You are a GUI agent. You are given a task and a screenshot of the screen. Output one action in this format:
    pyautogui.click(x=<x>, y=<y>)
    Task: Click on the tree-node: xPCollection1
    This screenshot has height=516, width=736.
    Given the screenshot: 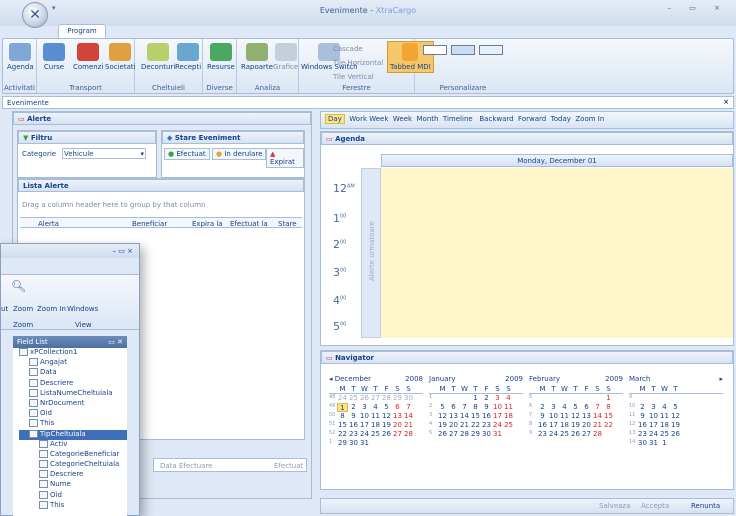 What is the action you would take?
    pyautogui.click(x=73, y=353)
    